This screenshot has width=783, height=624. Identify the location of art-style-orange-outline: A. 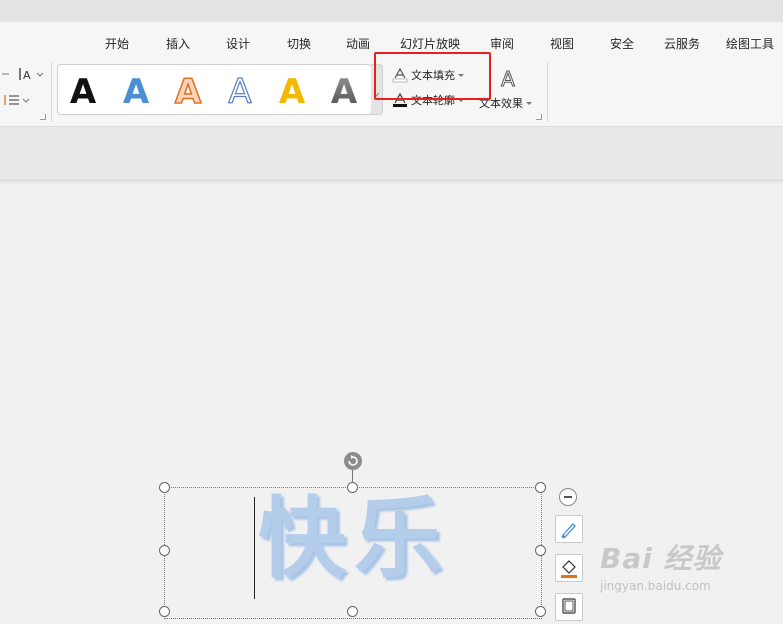
(188, 90).